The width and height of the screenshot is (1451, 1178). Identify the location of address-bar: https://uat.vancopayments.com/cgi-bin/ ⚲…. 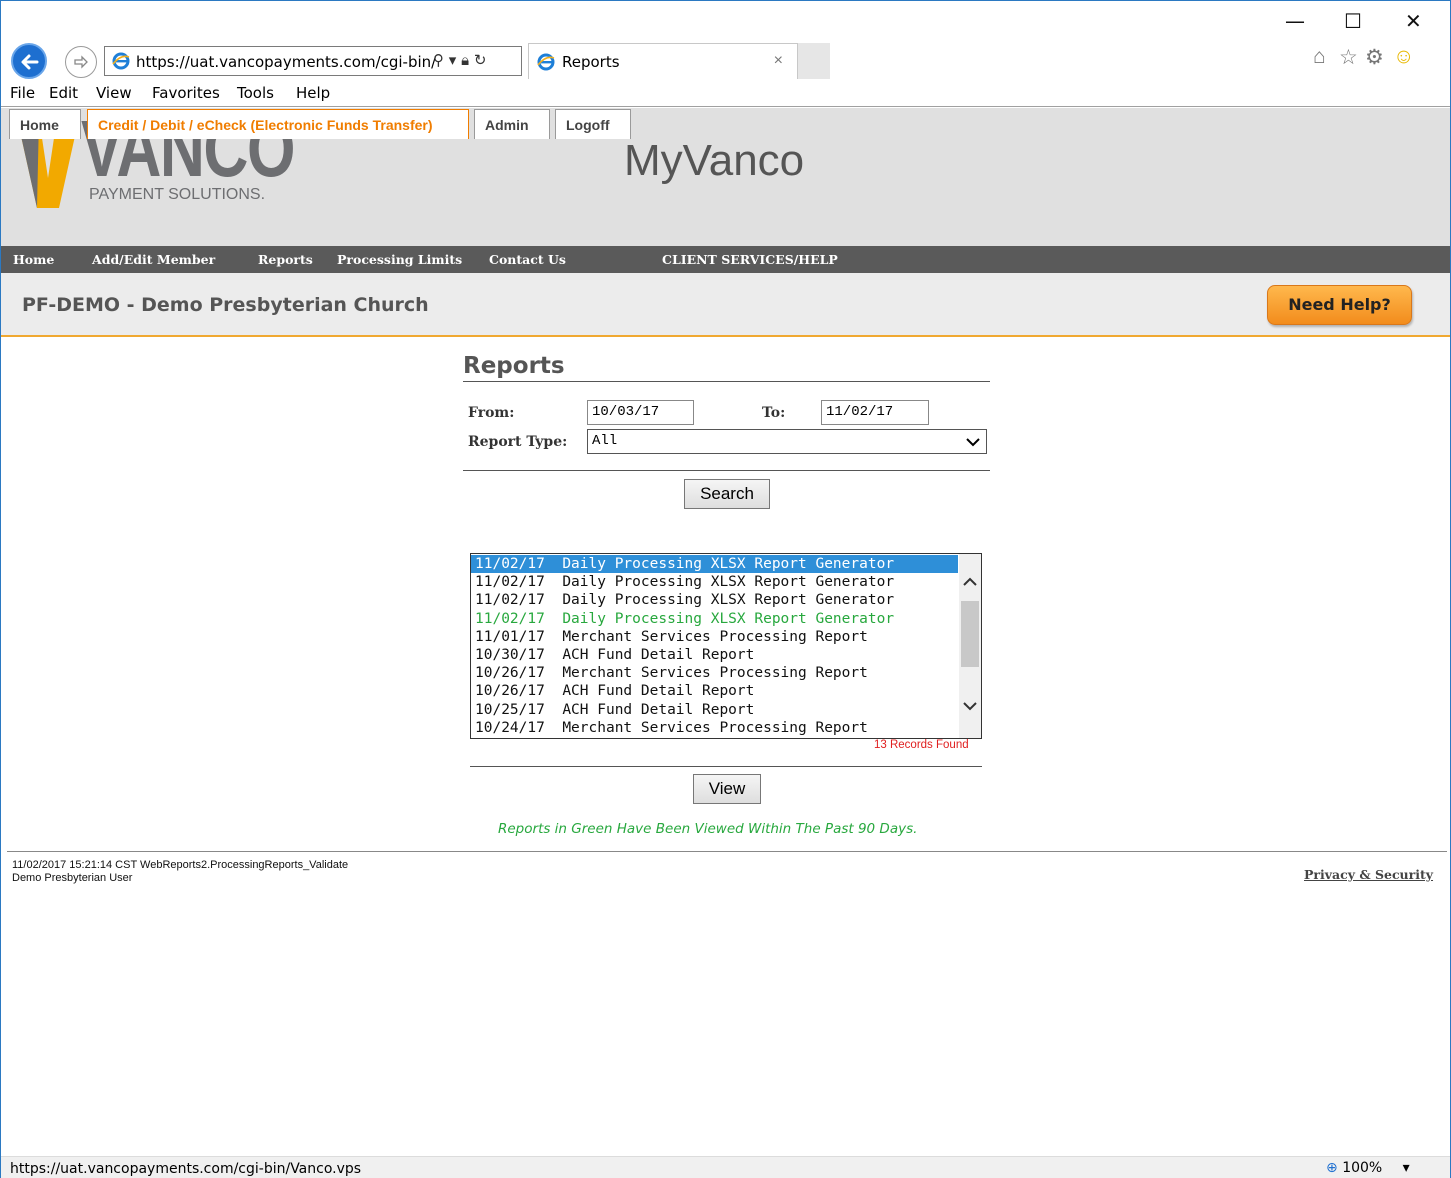
(313, 61).